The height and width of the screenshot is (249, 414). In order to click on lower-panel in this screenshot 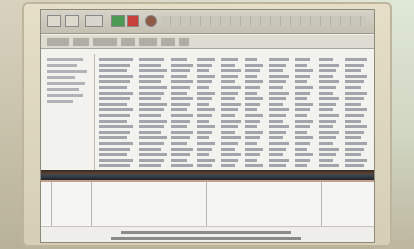, I will do `click(207, 204)`.